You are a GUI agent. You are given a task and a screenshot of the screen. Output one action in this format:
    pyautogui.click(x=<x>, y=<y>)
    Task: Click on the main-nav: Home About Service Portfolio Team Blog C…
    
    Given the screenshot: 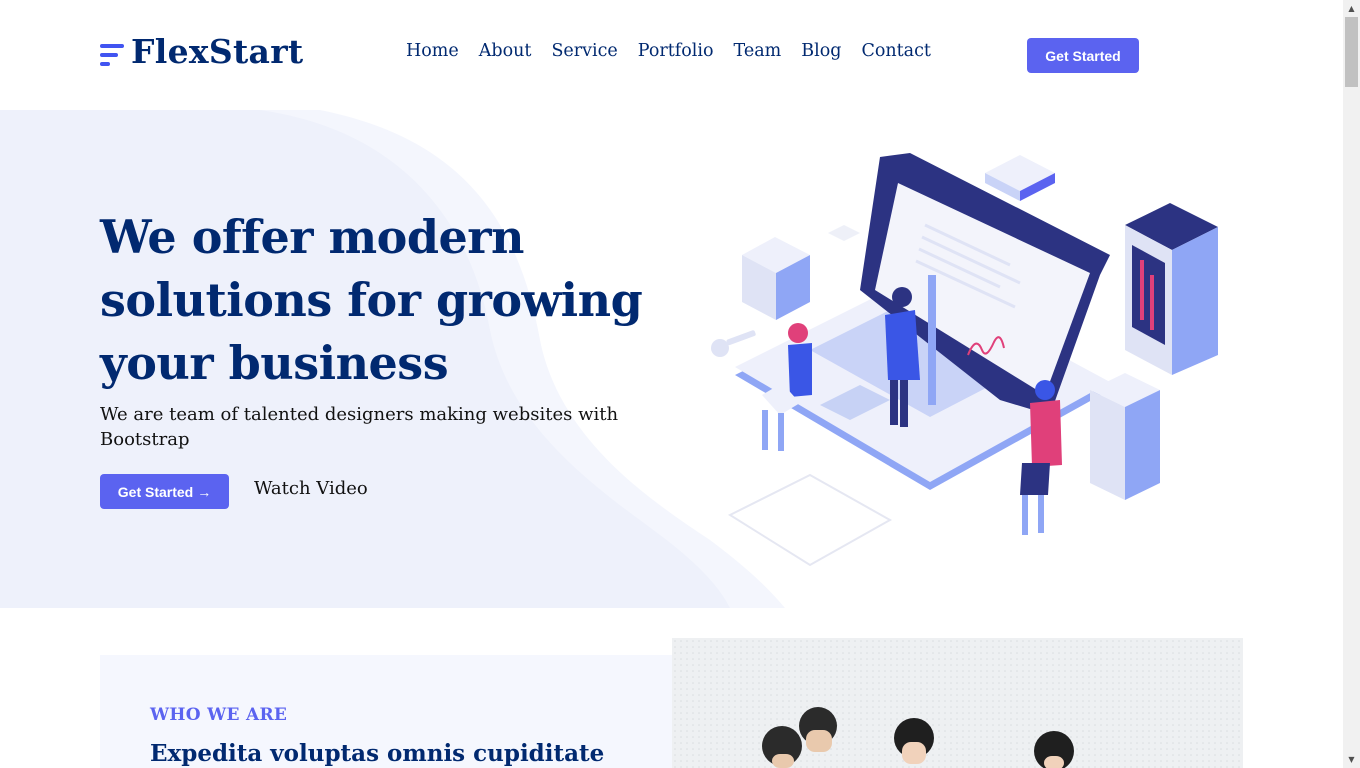 What is the action you would take?
    pyautogui.click(x=678, y=51)
    